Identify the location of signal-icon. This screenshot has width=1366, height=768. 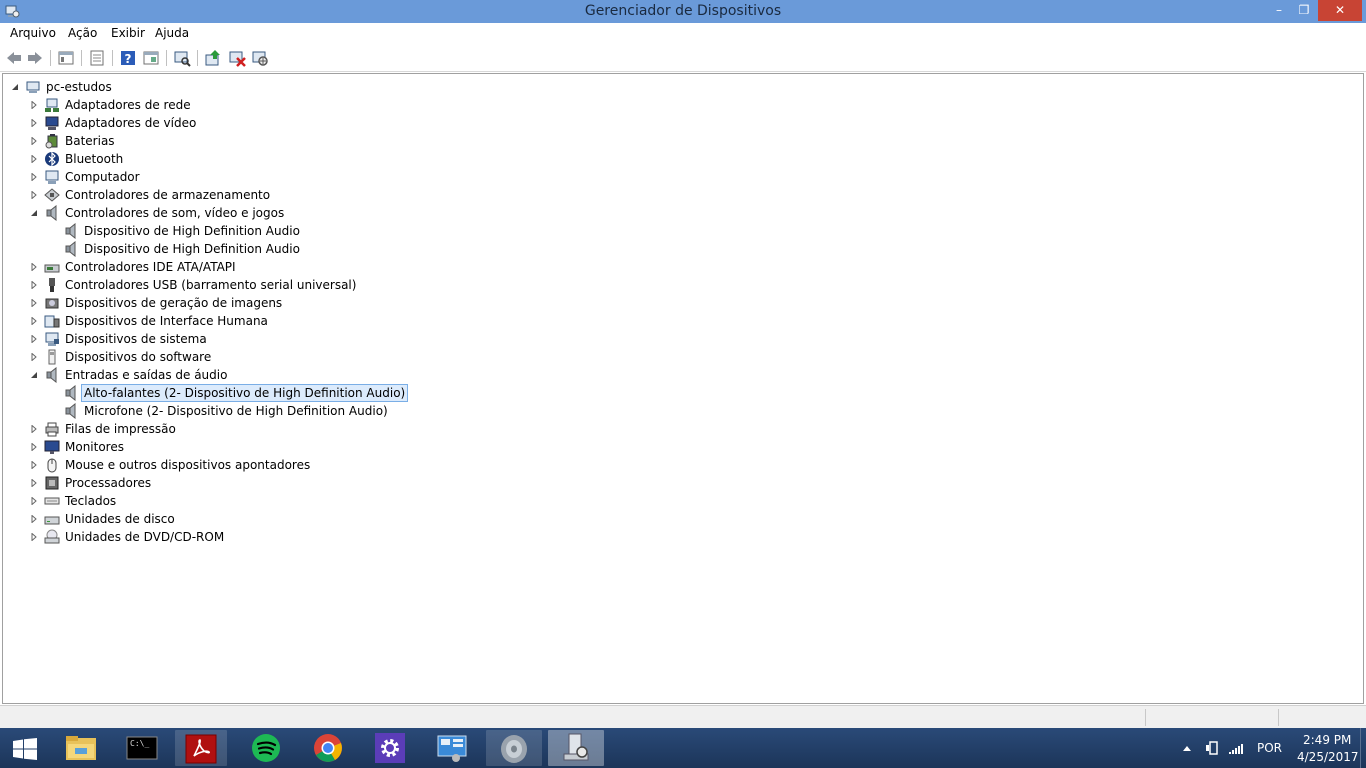
(1236, 748).